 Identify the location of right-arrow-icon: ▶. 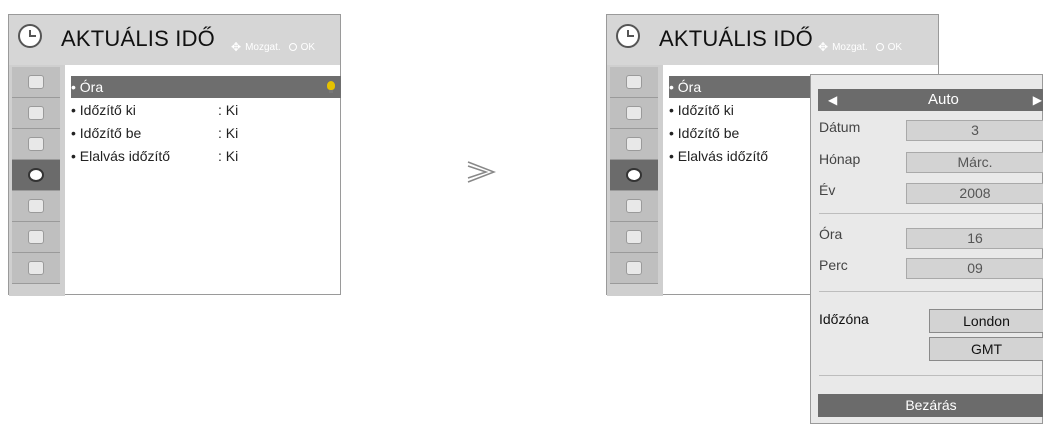
(1037, 100).